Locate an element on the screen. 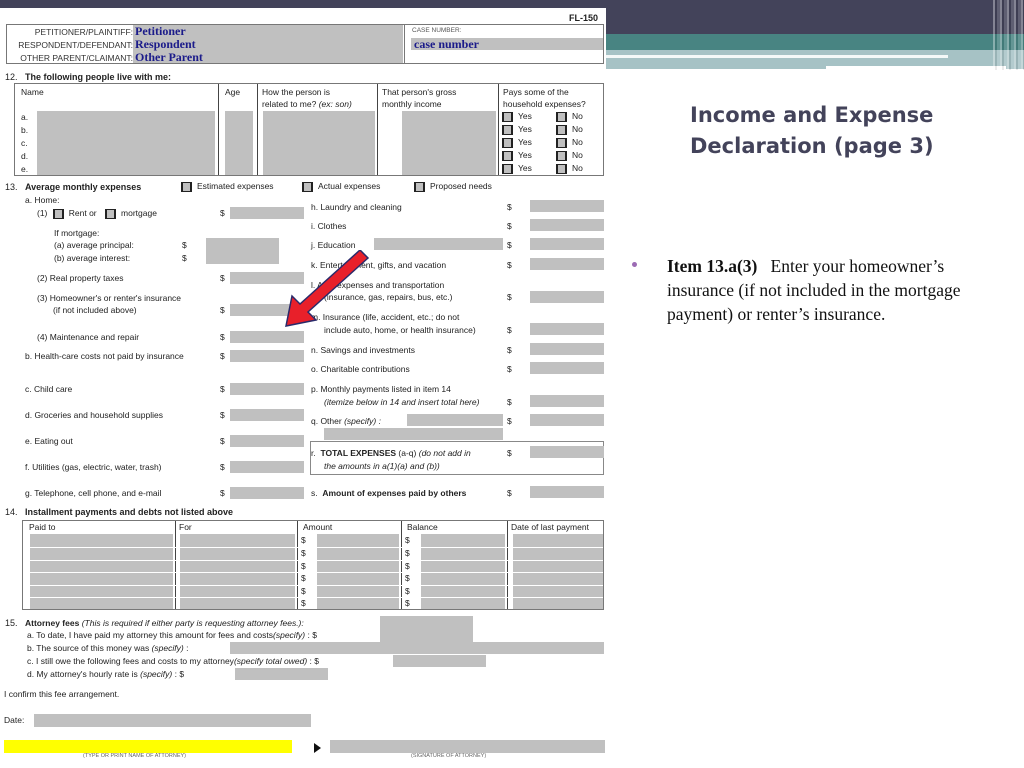 The image size is (1024, 768). entertainment-field is located at coordinates (567, 264).